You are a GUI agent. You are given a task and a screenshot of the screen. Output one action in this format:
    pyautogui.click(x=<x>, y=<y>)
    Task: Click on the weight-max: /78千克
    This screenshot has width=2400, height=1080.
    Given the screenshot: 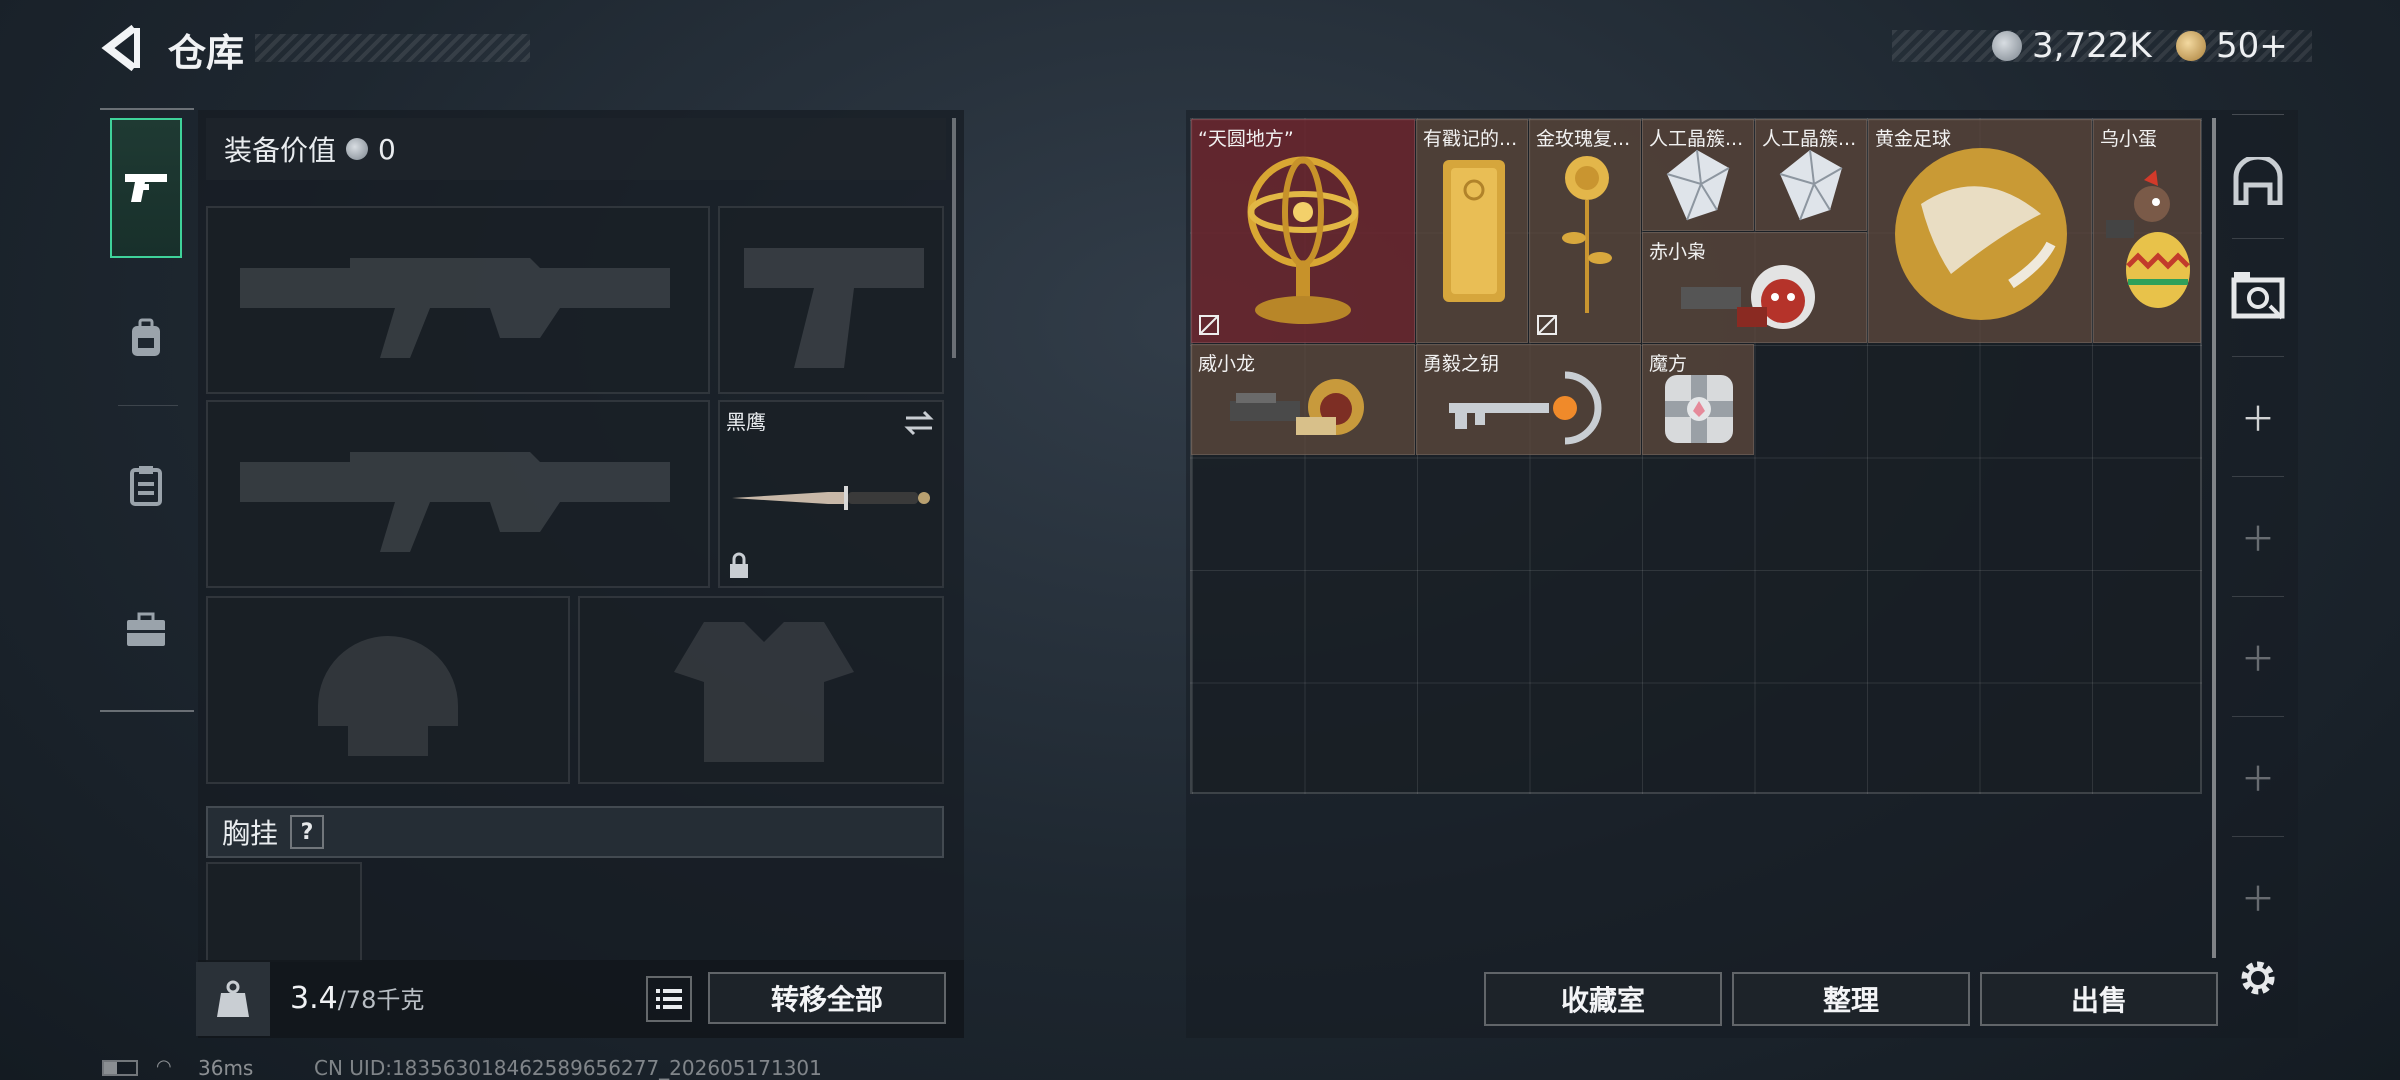 What is the action you would take?
    pyautogui.click(x=381, y=1000)
    